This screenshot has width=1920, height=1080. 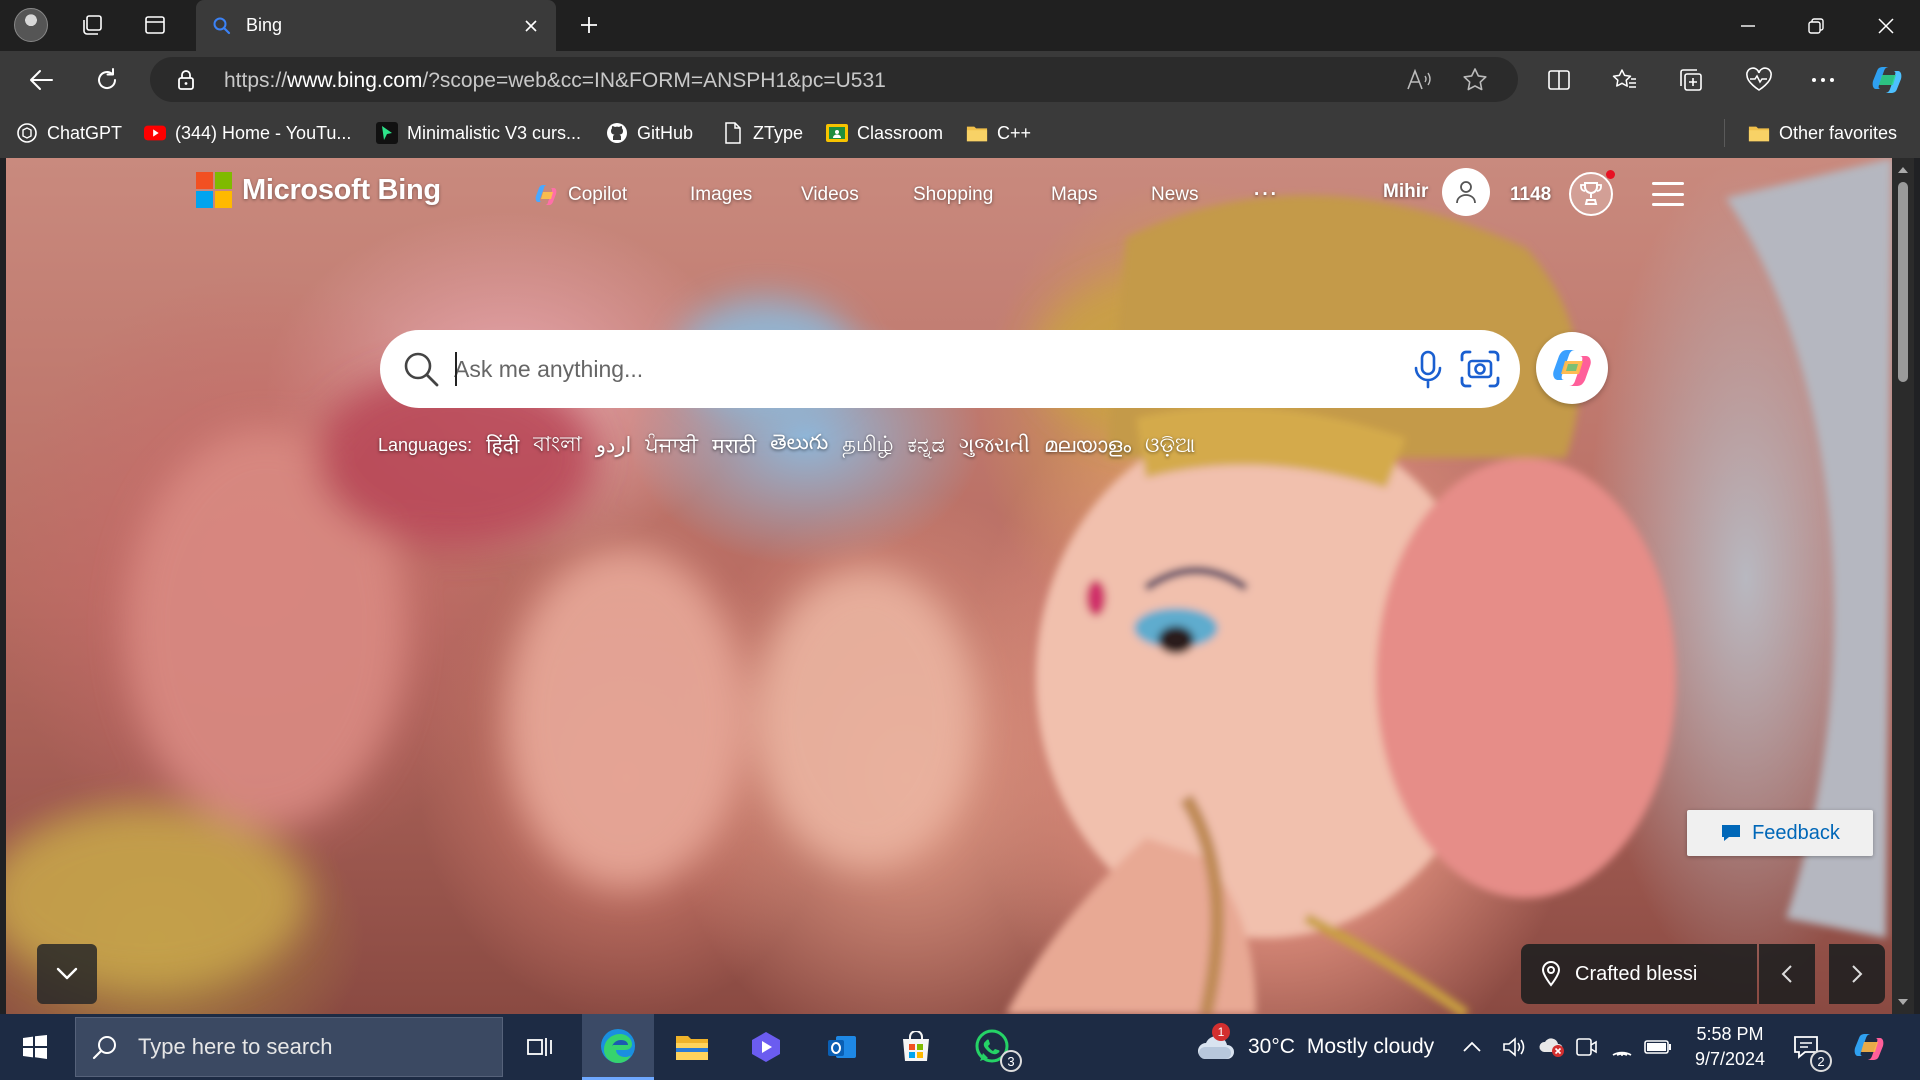 I want to click on show-hidden-icons-button, so click(x=1477, y=1047).